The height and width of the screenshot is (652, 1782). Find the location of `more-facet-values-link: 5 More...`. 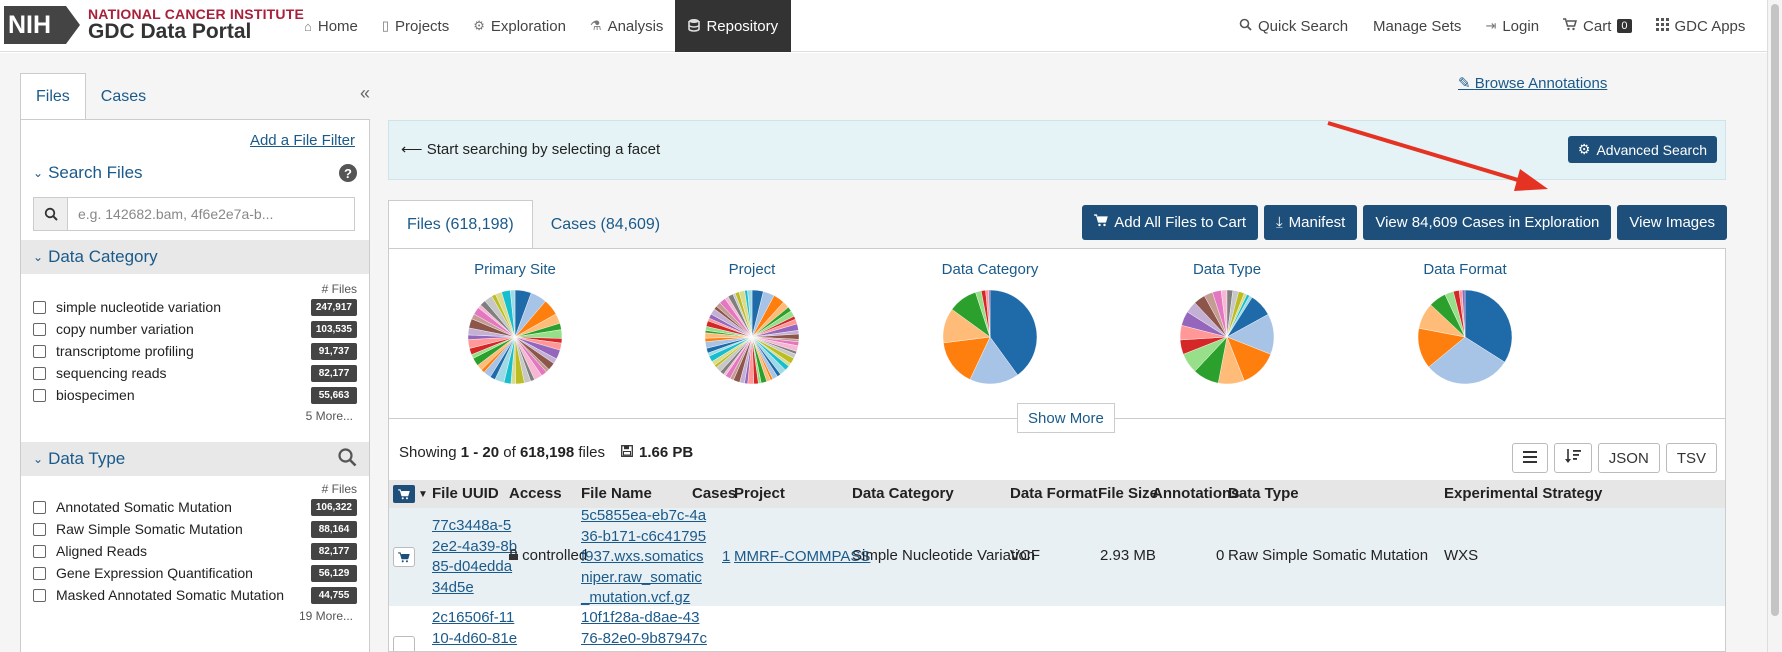

more-facet-values-link: 5 More... is located at coordinates (329, 416).